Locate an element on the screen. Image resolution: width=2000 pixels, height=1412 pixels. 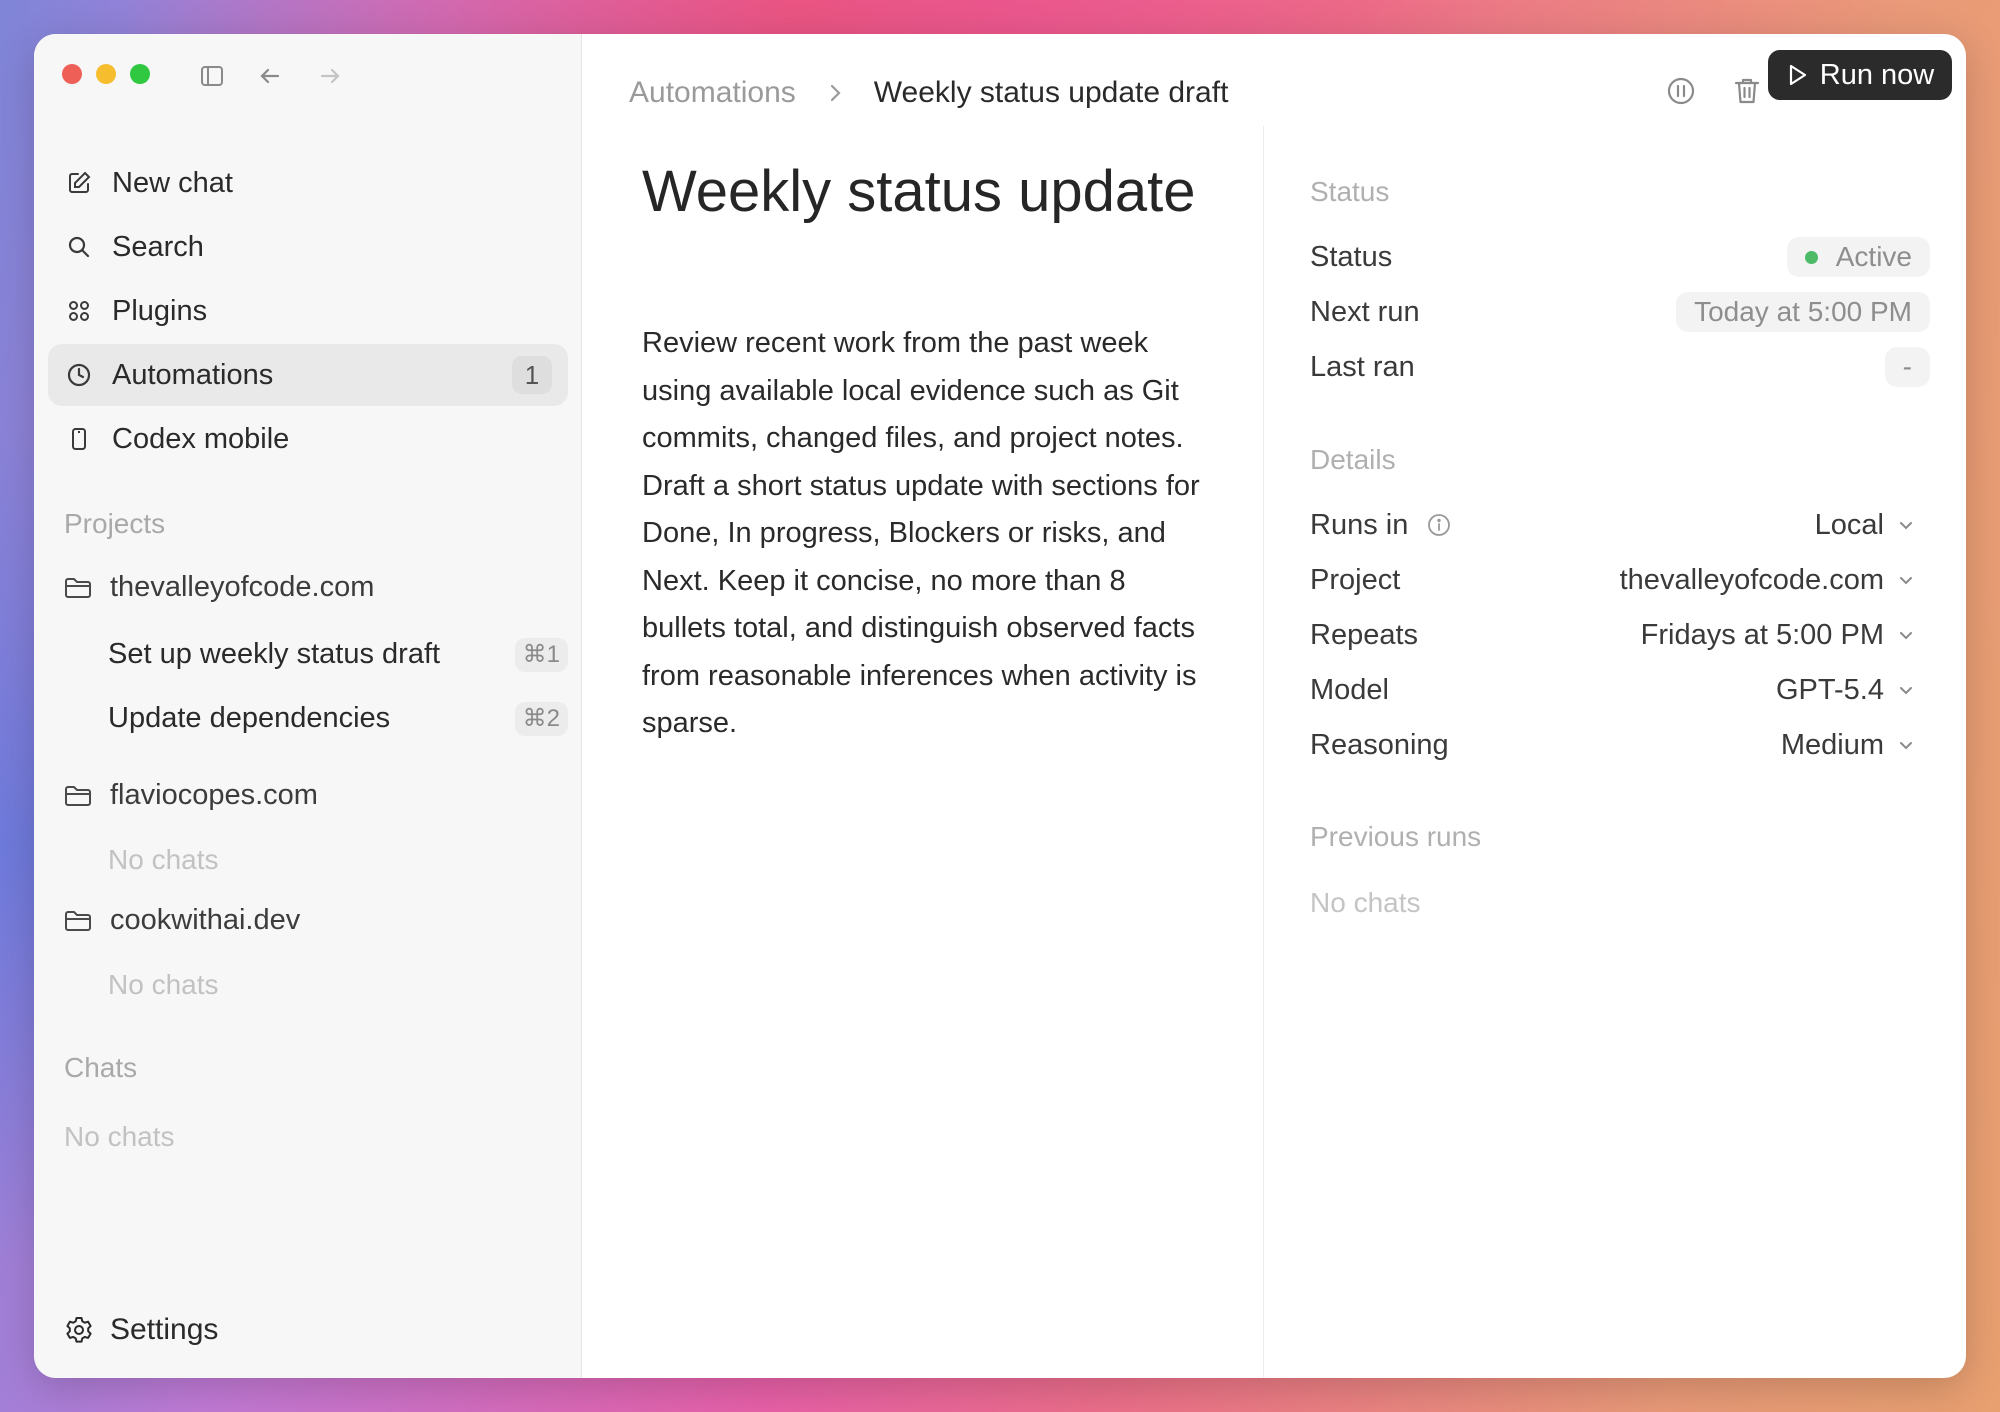
status-badge: Active is located at coordinates (1858, 257).